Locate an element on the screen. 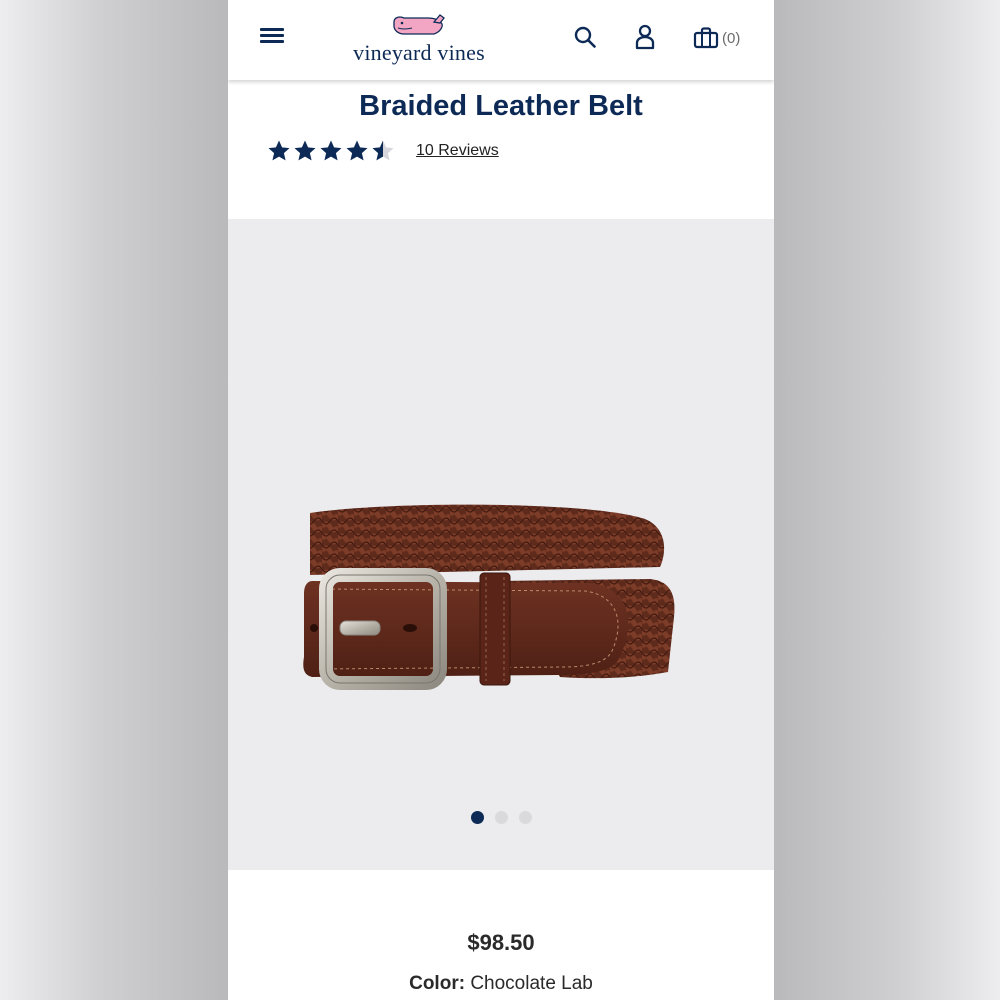 Image resolution: width=1000 pixels, height=1000 pixels. product-price: $98.50 is located at coordinates (501, 942).